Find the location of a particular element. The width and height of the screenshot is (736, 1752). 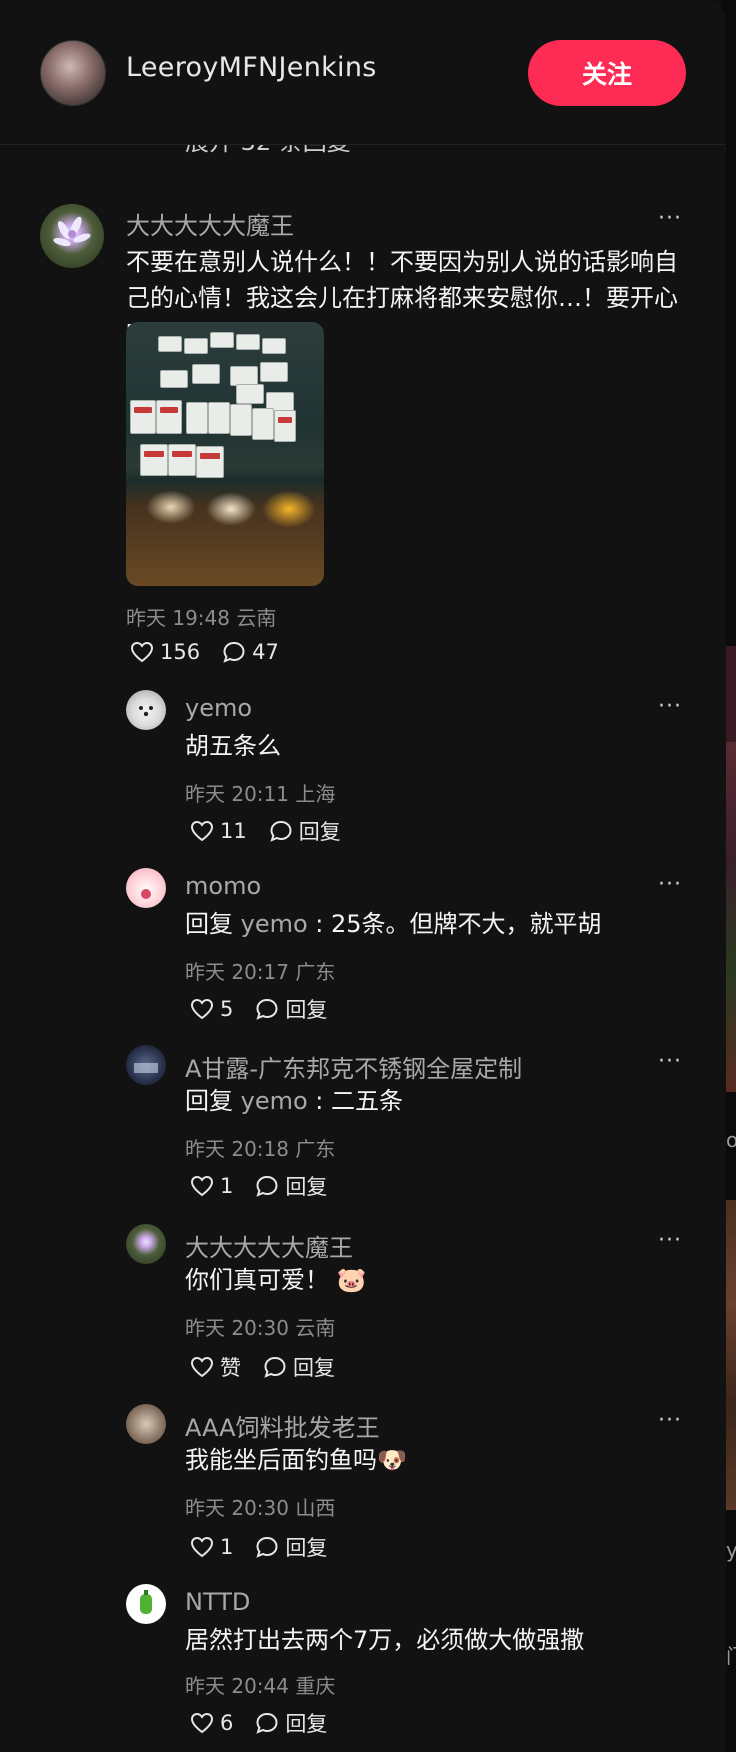

panel-header: LeeroyMFNJenkins 关注 is located at coordinates (363, 72).